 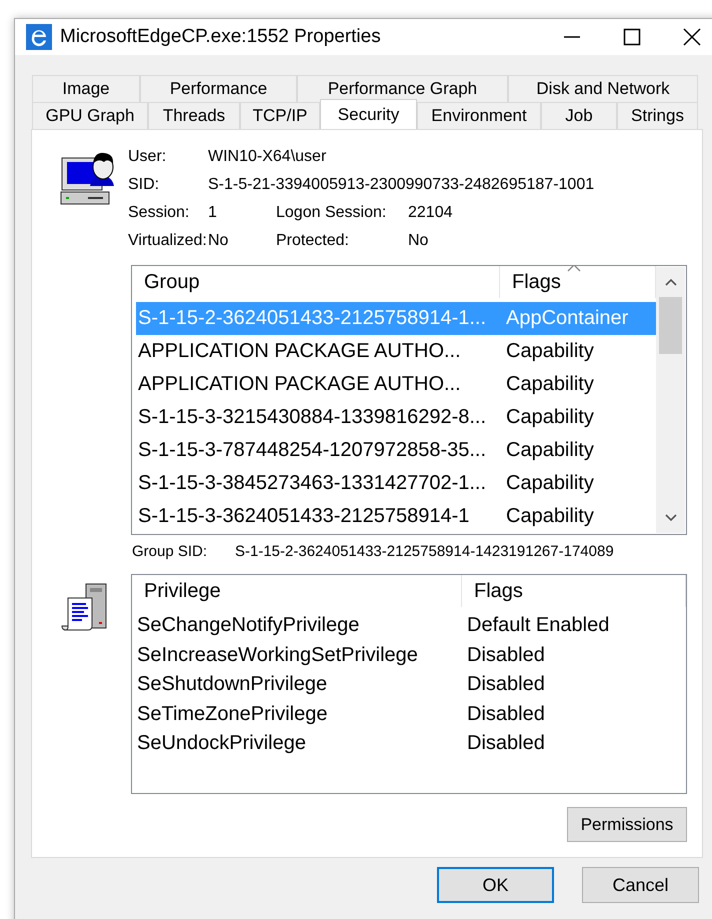 I want to click on tab: Performance Graph, so click(x=402, y=88).